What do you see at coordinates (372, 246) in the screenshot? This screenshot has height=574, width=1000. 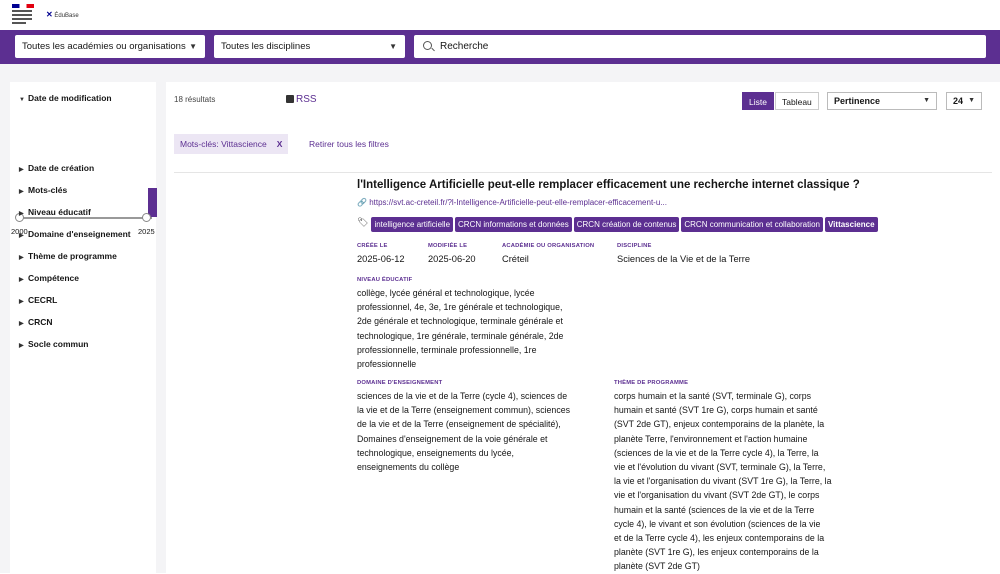 I see `created-label: CRÉÉE LE` at bounding box center [372, 246].